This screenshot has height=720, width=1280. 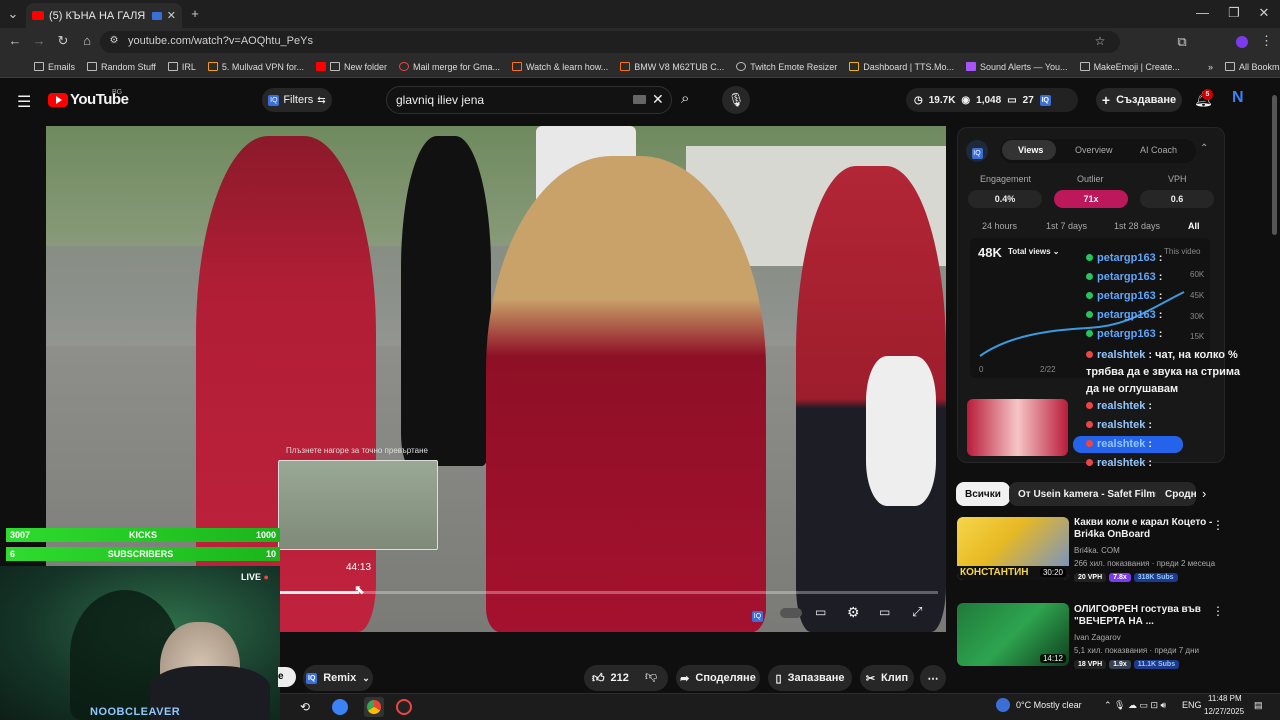 What do you see at coordinates (181, 67) in the screenshot?
I see `bookmark-item: IRL` at bounding box center [181, 67].